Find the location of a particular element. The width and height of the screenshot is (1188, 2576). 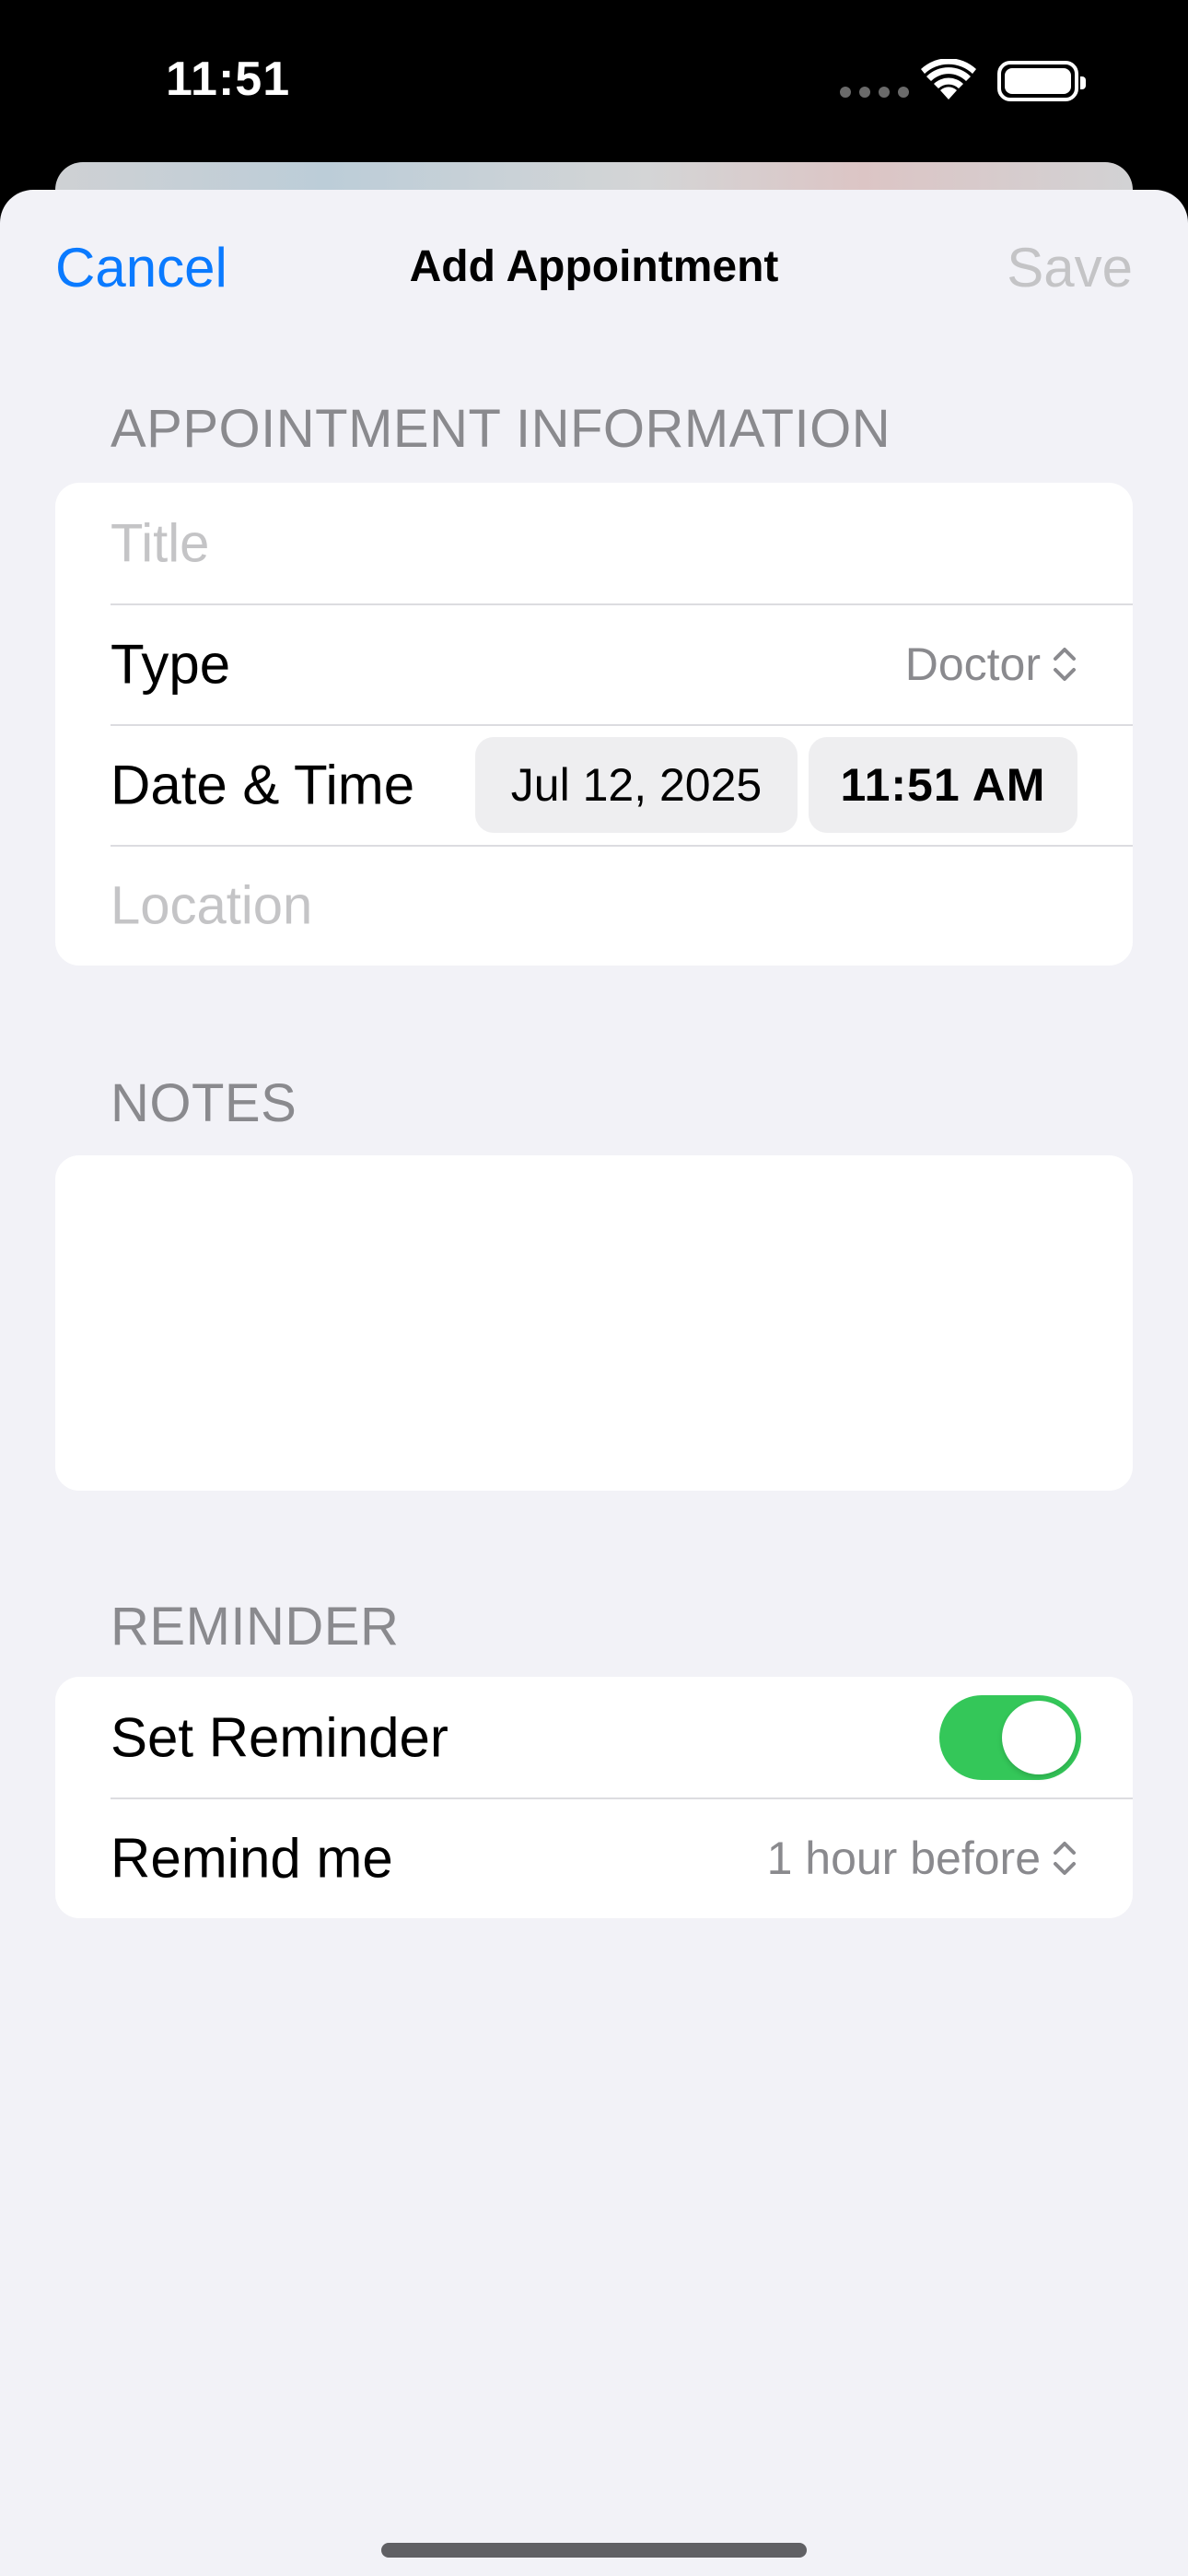

set-reminder-row: Set Reminder is located at coordinates (594, 1737).